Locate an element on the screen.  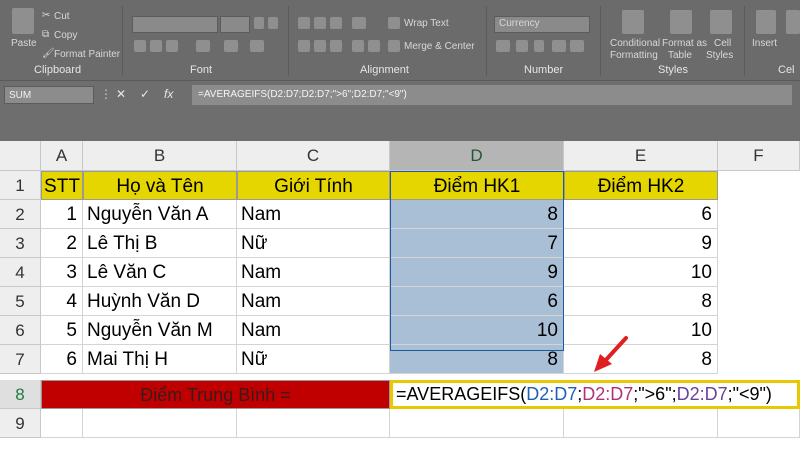
select-all-corner is located at coordinates (20, 156).